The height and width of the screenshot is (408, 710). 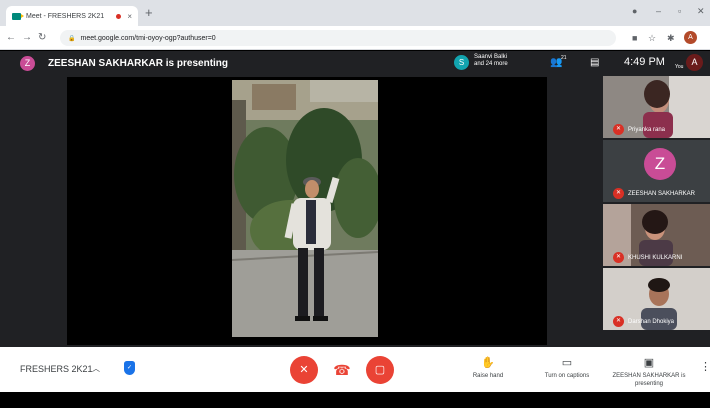 What do you see at coordinates (18, 16) in the screenshot?
I see `meet-favicon-icon` at bounding box center [18, 16].